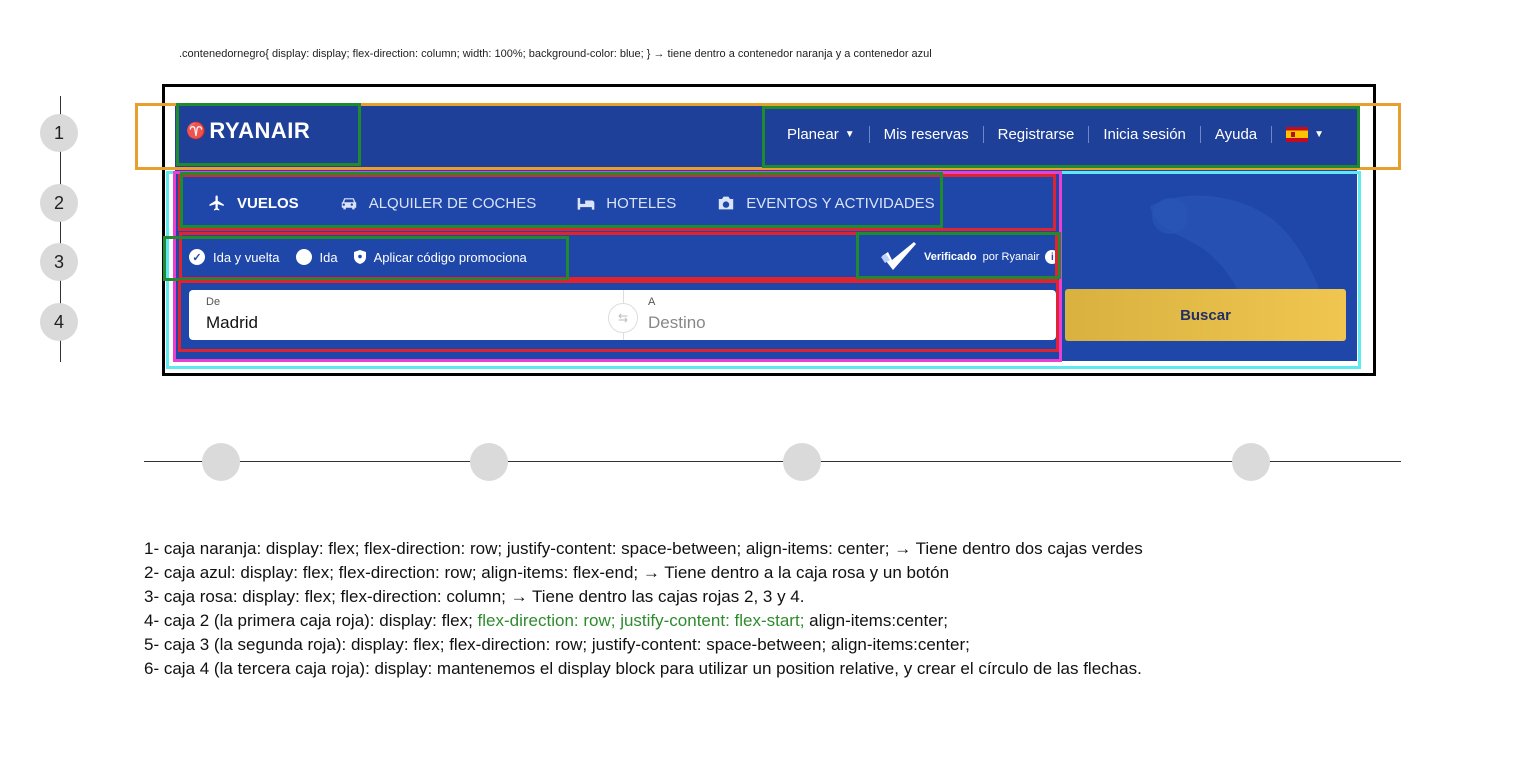  I want to click on origin-field: De Madrid, so click(406, 315).